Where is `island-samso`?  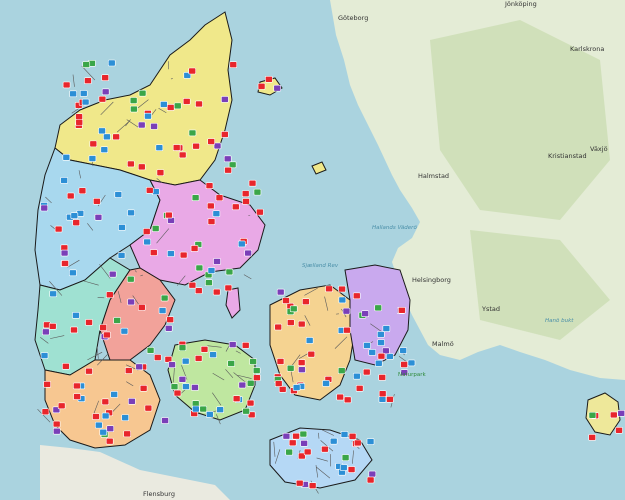
island-samso is located at coordinates (233, 303).